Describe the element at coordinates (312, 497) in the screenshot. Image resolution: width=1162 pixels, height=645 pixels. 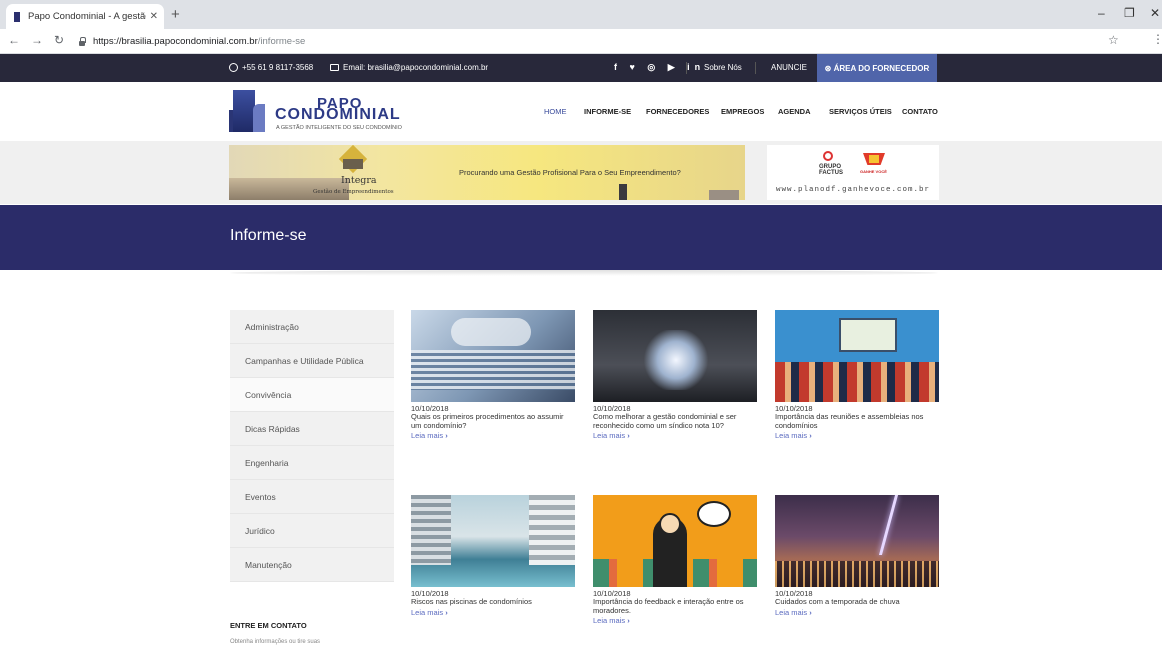
I see `category-item: Eventos` at that location.